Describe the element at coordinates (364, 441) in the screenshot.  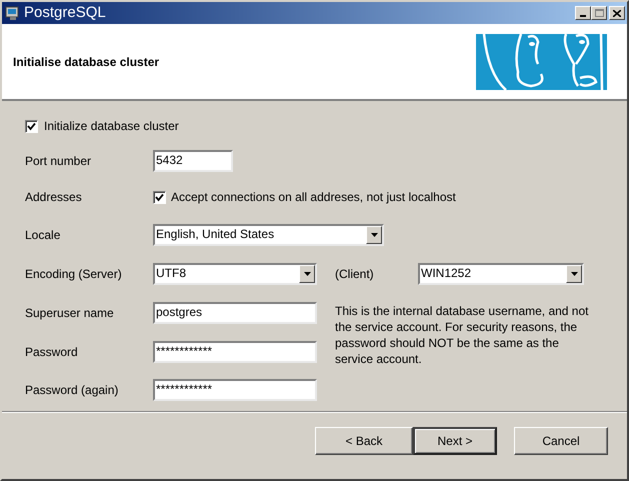
I see `wizard-button: < Back` at that location.